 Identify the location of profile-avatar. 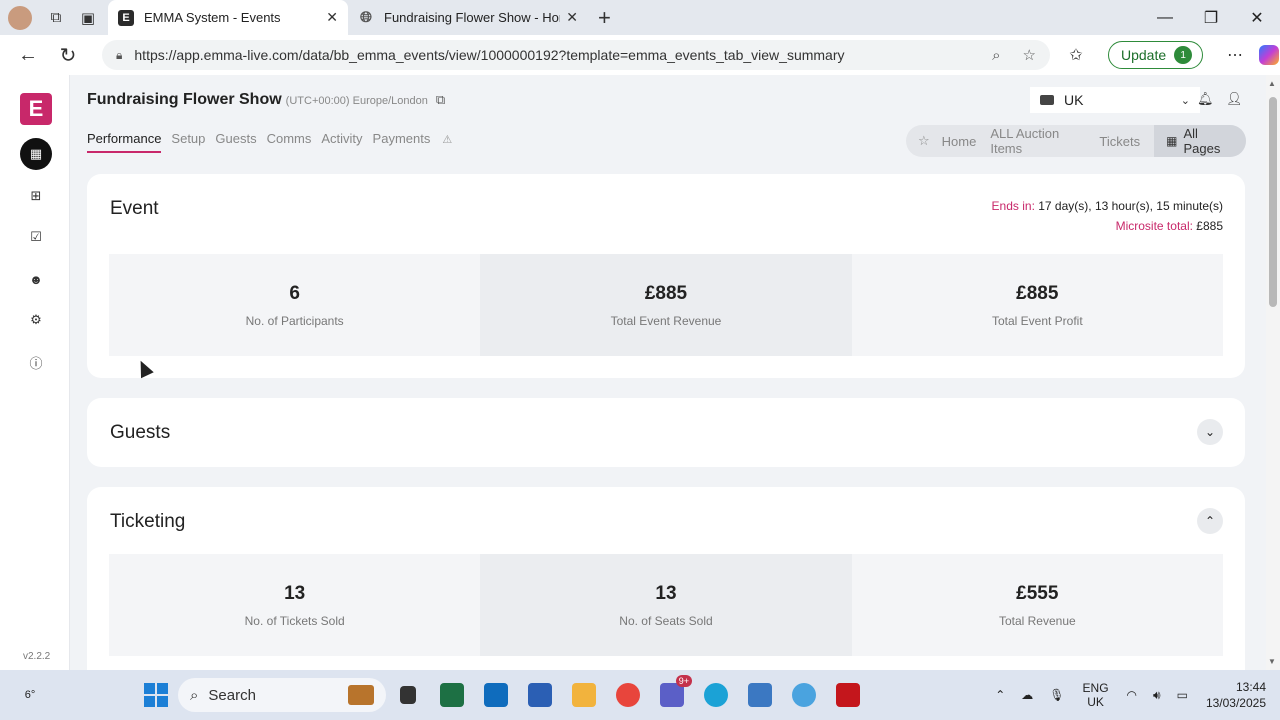
(20, 17).